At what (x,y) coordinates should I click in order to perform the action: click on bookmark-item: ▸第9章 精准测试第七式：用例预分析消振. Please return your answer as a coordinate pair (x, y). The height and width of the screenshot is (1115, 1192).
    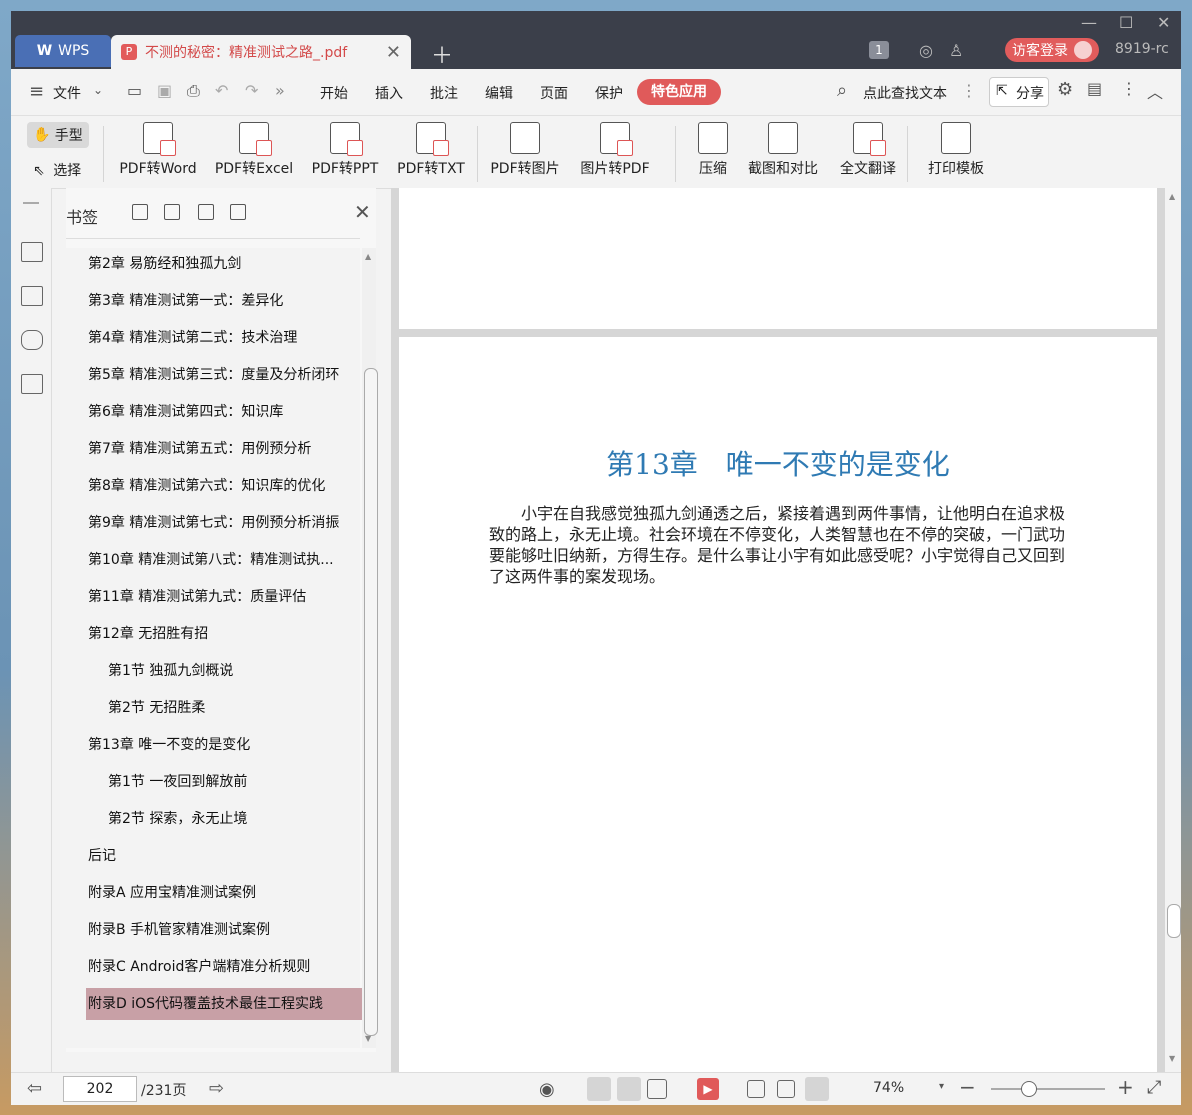
    Looking at the image, I should click on (224, 523).